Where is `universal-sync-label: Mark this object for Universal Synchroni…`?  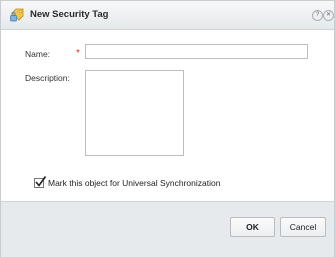 universal-sync-label: Mark this object for Universal Synchroni… is located at coordinates (134, 183).